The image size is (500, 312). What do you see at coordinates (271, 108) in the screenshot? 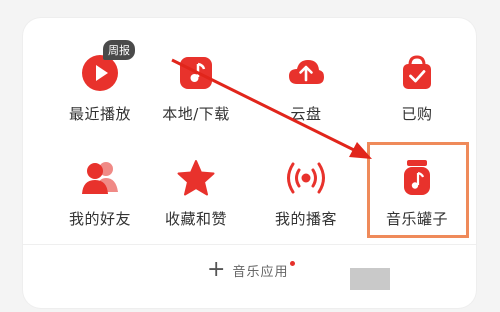
I see `pointer-arrow` at bounding box center [271, 108].